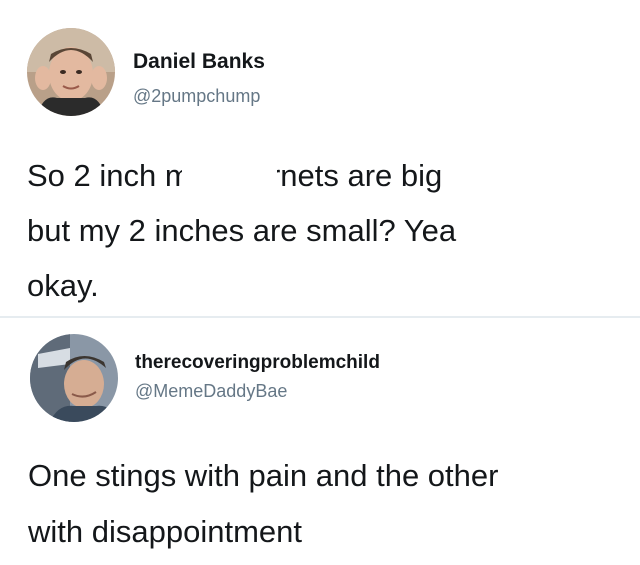 The image size is (640, 565). What do you see at coordinates (257, 363) in the screenshot?
I see `author-name: therecoveringproblemchild` at bounding box center [257, 363].